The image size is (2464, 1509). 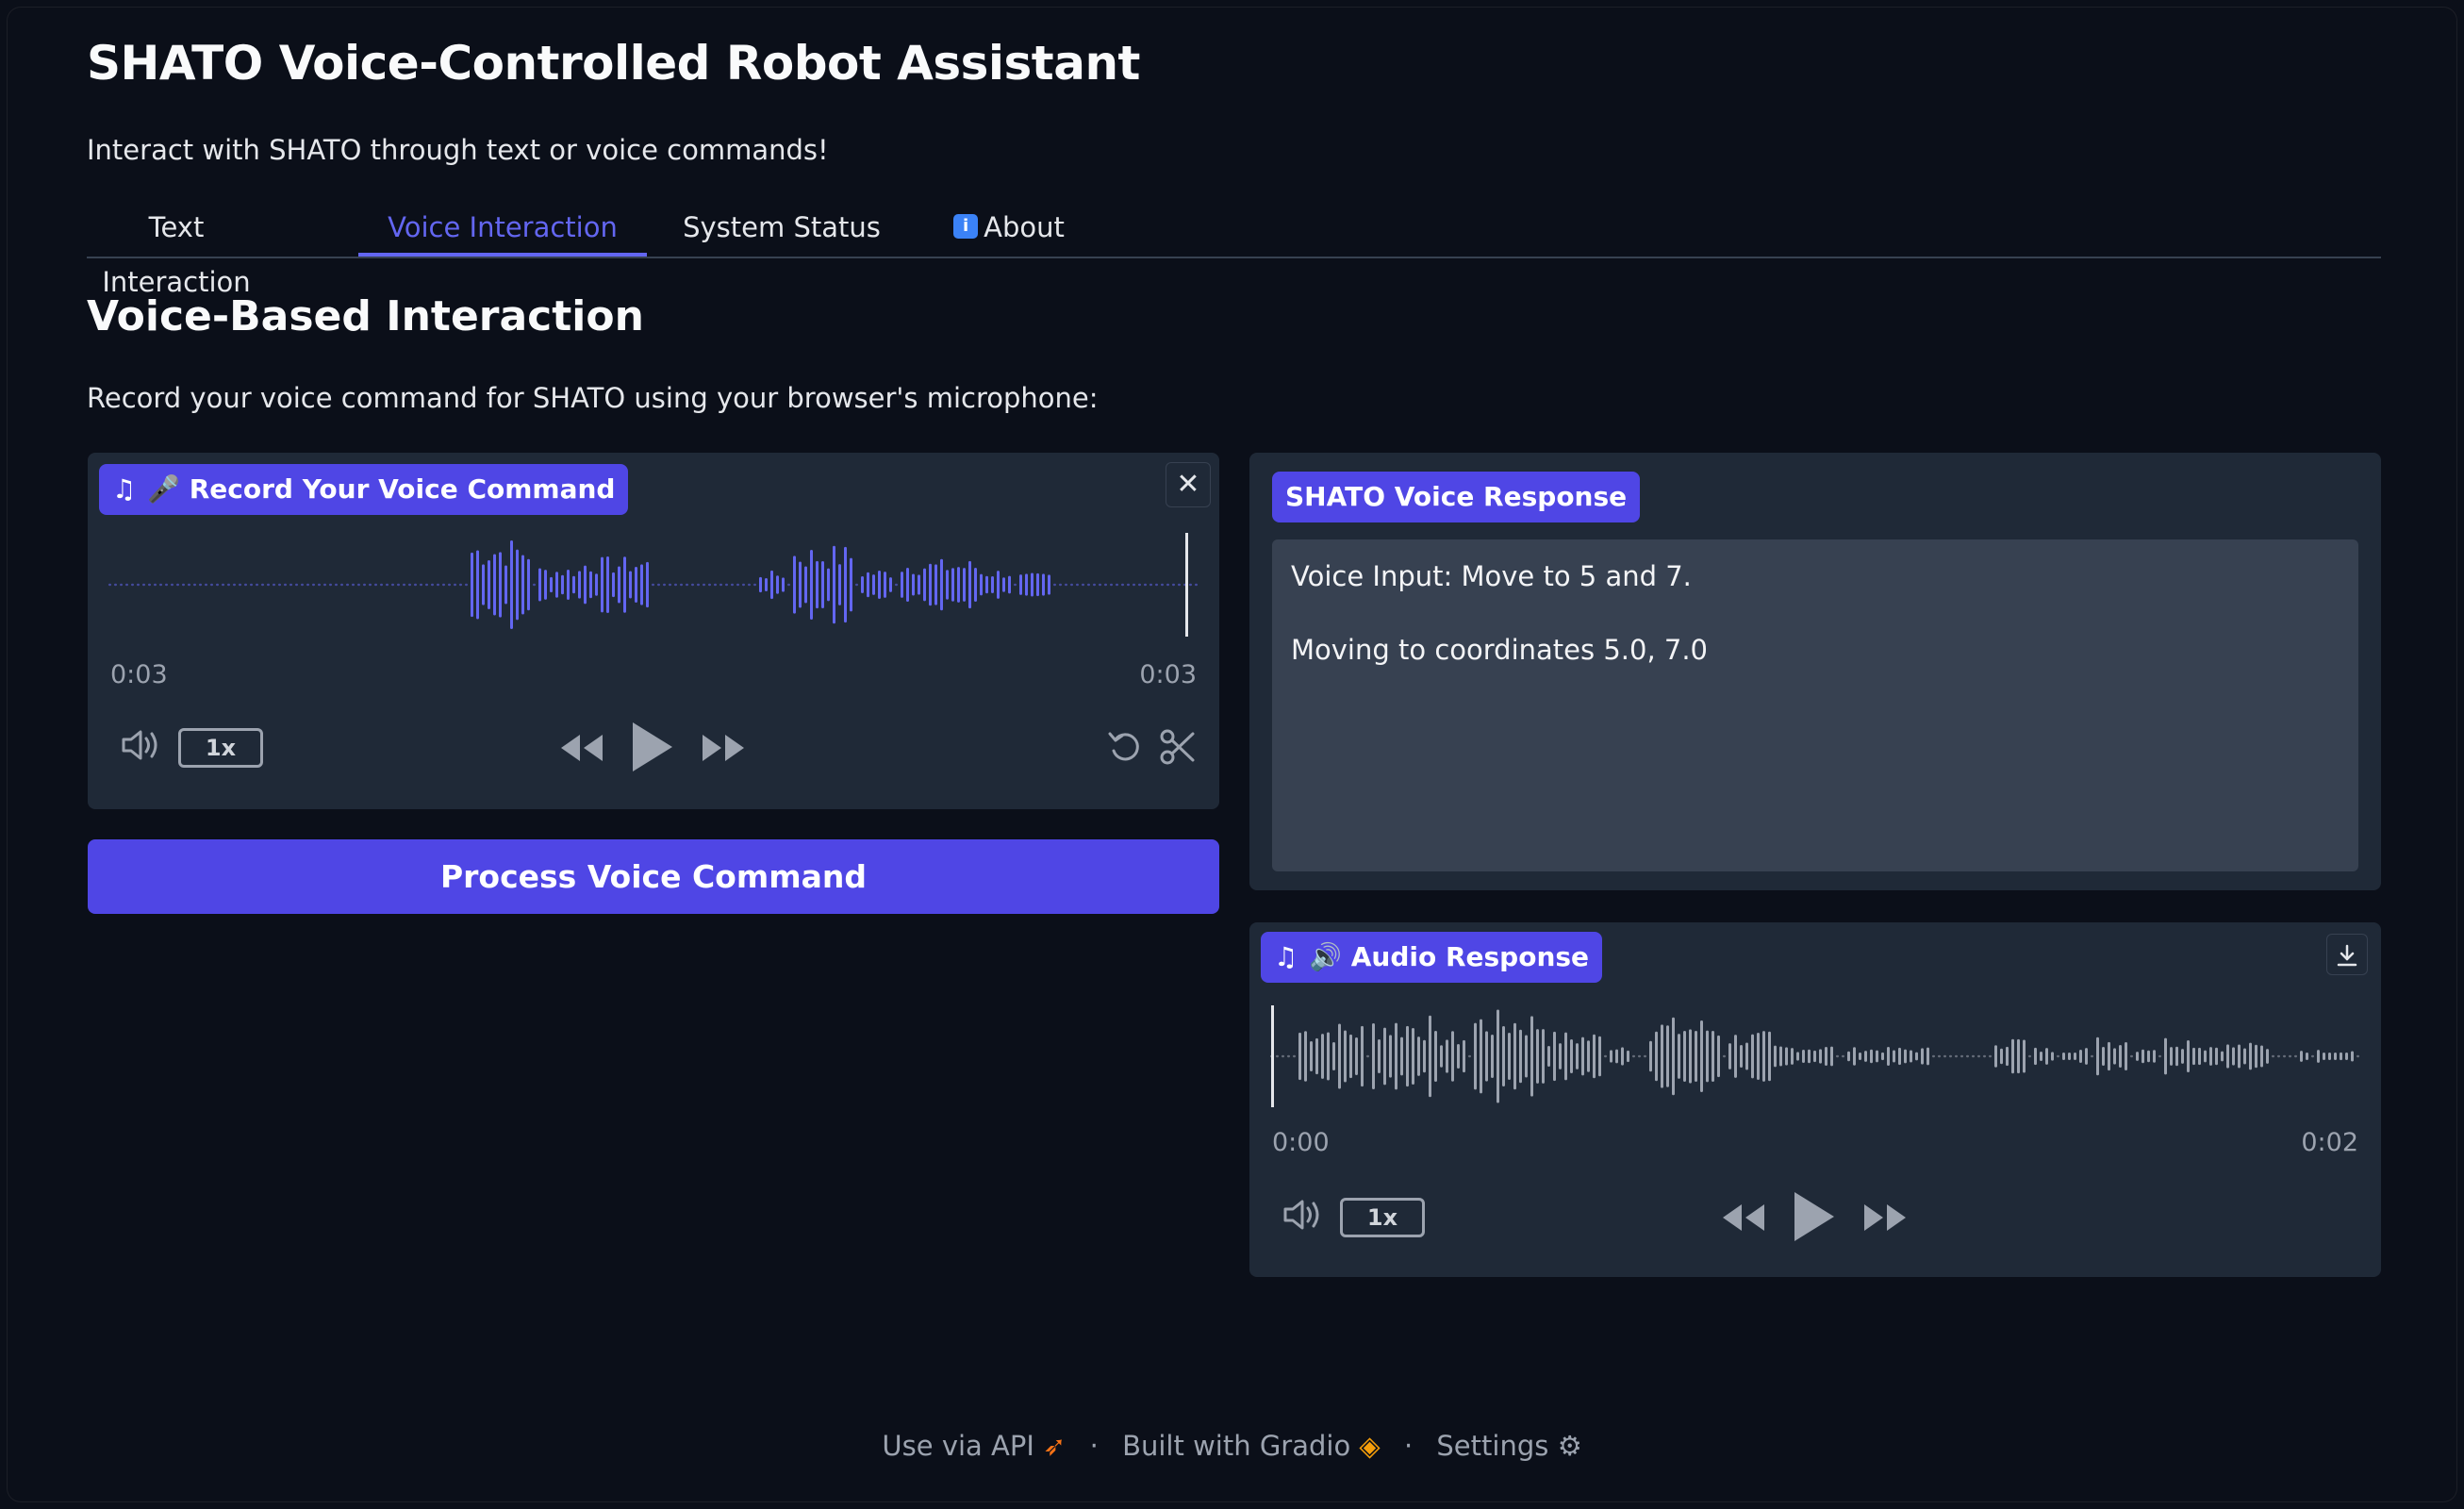 What do you see at coordinates (653, 585) in the screenshot?
I see `recording-waveform` at bounding box center [653, 585].